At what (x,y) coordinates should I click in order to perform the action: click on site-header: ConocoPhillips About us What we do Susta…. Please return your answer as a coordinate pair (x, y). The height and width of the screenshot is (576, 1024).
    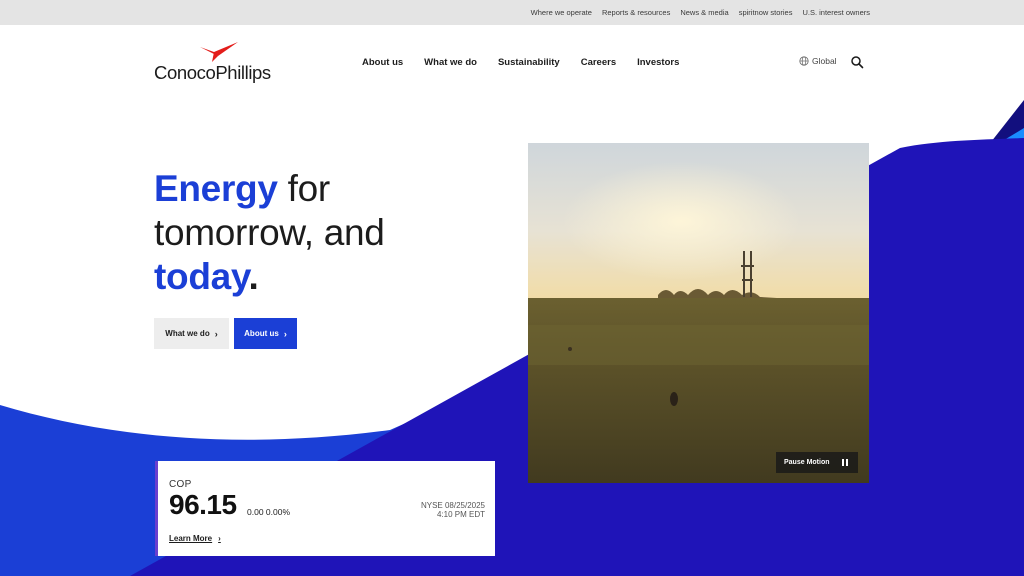
    Looking at the image, I should click on (512, 62).